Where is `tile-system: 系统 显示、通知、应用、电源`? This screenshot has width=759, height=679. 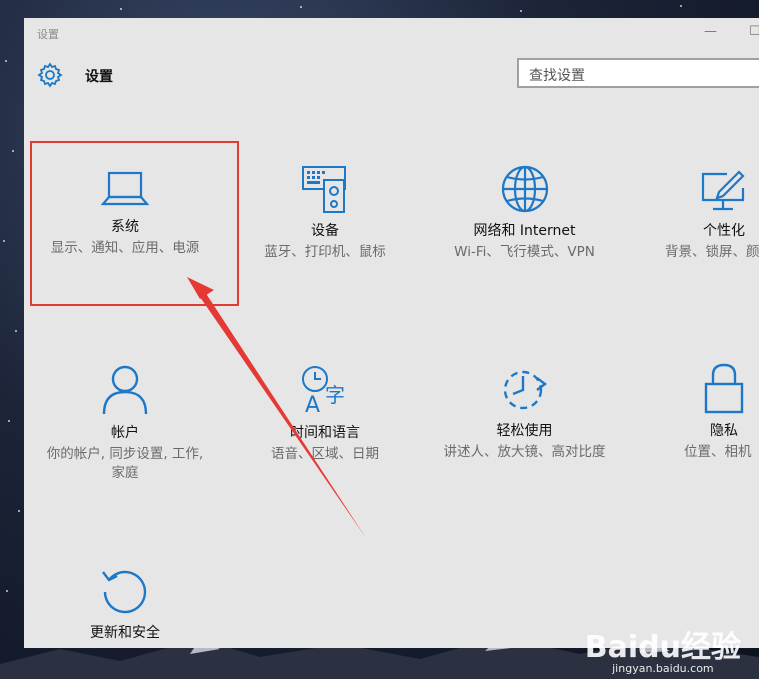
tile-system: 系统 显示、通知、应用、电源 is located at coordinates (125, 212).